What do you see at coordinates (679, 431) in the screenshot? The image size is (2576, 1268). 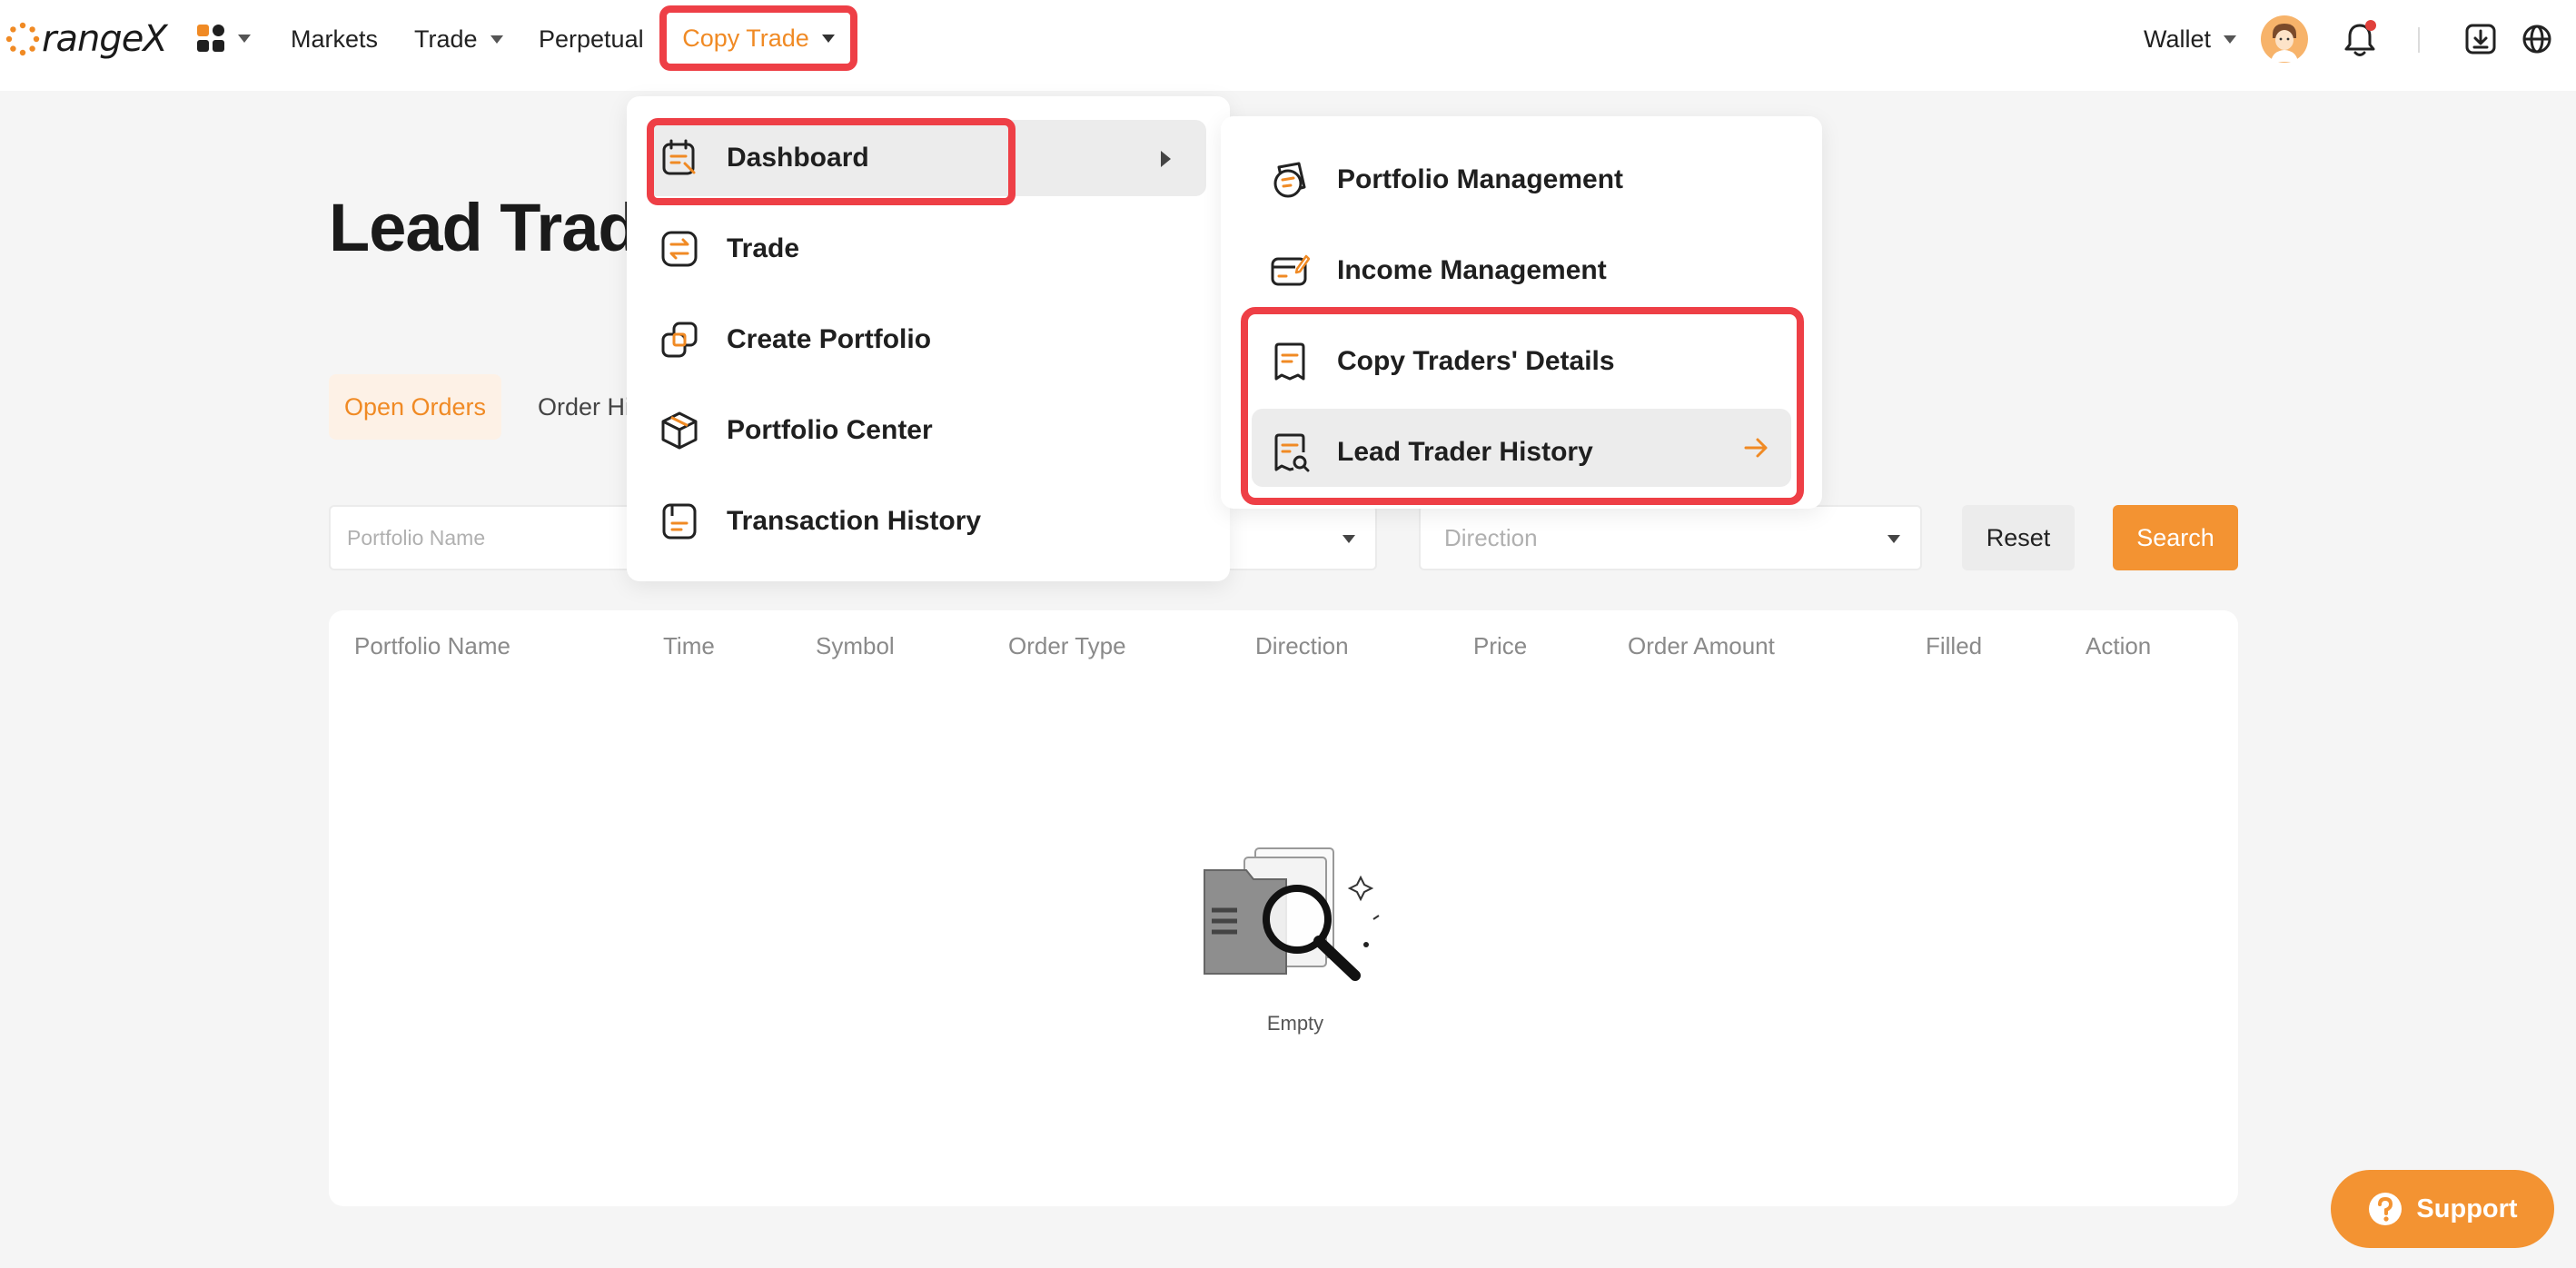 I see `box-icon` at bounding box center [679, 431].